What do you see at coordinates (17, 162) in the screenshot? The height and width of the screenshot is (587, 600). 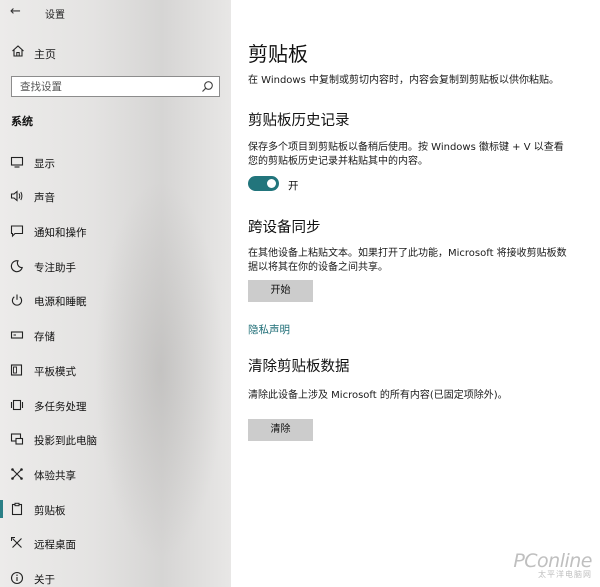 I see `display-icon` at bounding box center [17, 162].